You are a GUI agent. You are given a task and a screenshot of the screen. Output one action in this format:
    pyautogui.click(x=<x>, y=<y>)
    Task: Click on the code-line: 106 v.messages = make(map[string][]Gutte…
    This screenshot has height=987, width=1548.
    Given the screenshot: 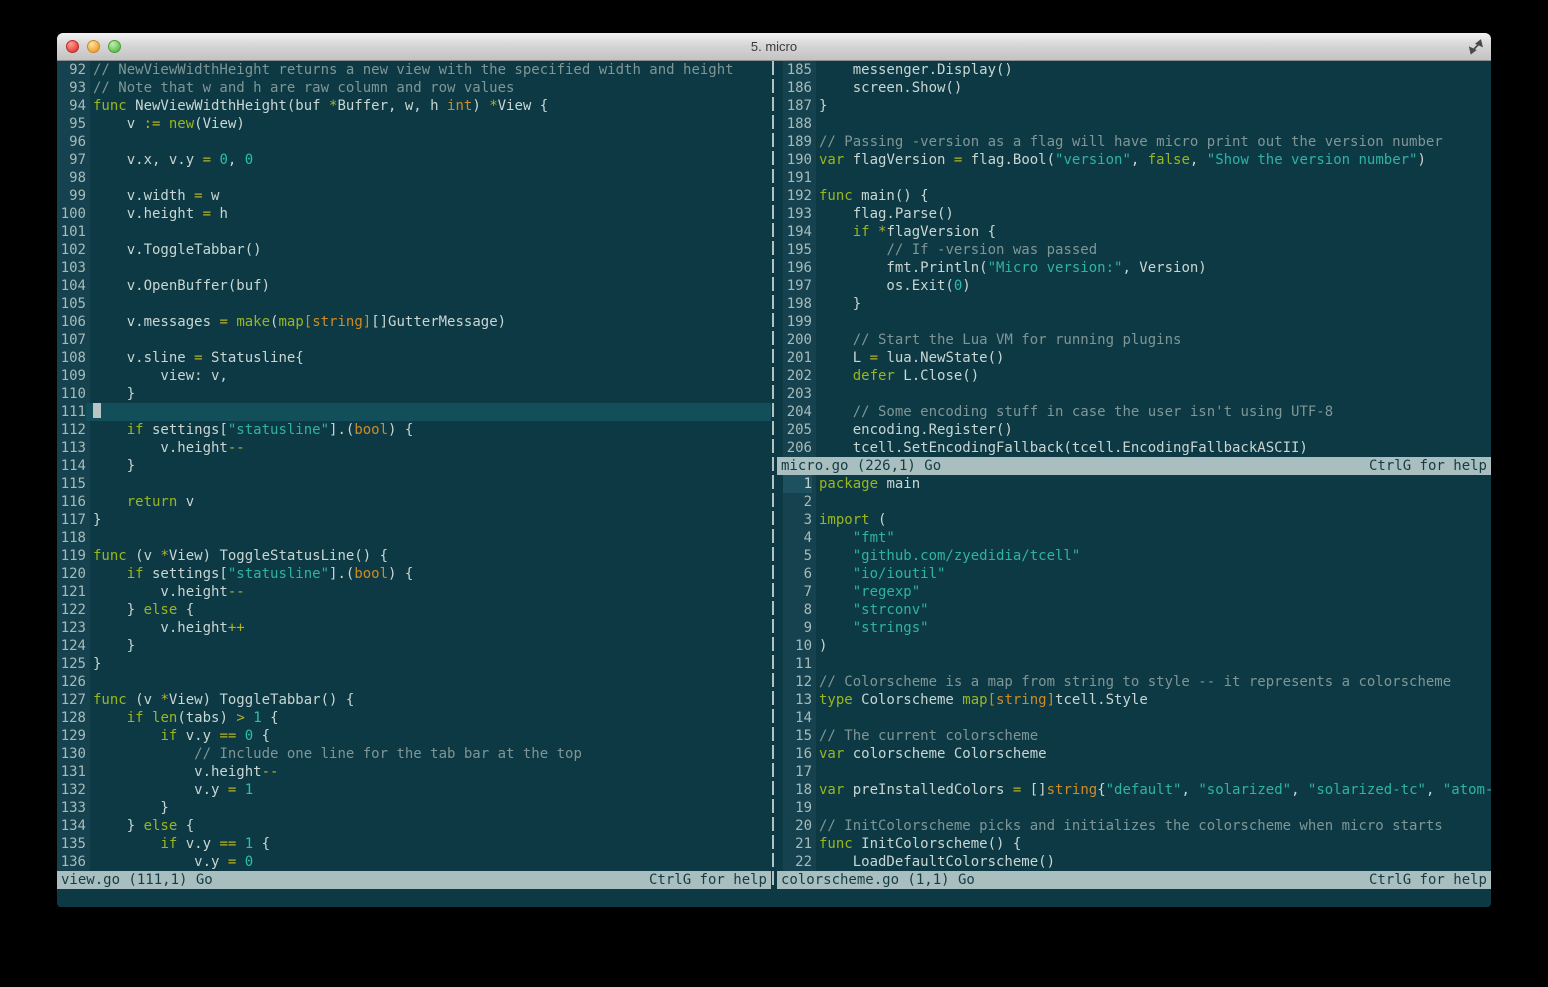 What is the action you would take?
    pyautogui.click(x=414, y=322)
    